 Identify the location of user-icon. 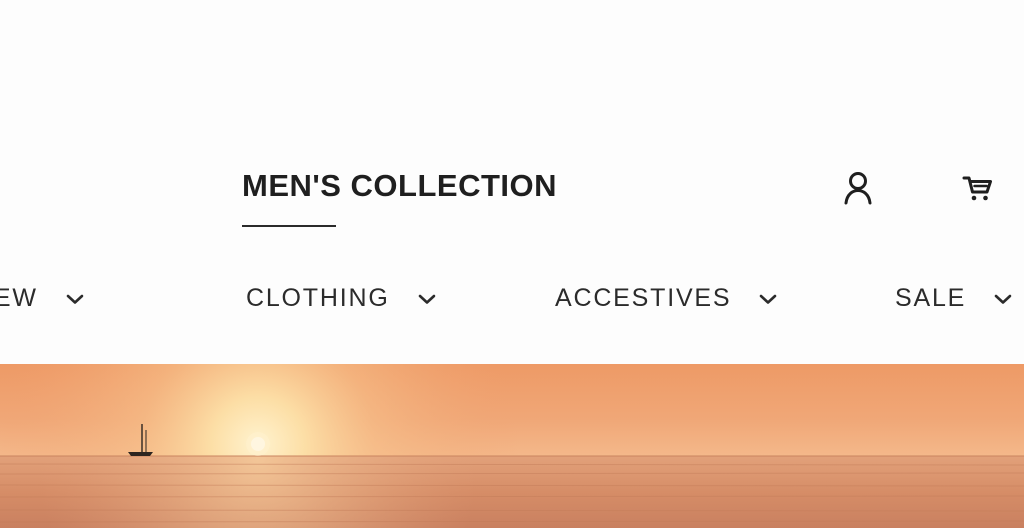
(858, 188).